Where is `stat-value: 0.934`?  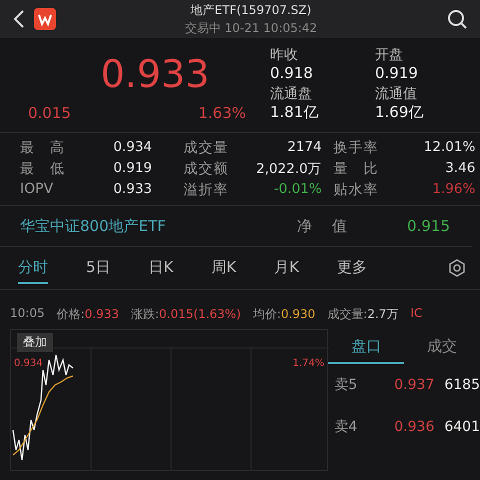 stat-value: 0.934 is located at coordinates (132, 148).